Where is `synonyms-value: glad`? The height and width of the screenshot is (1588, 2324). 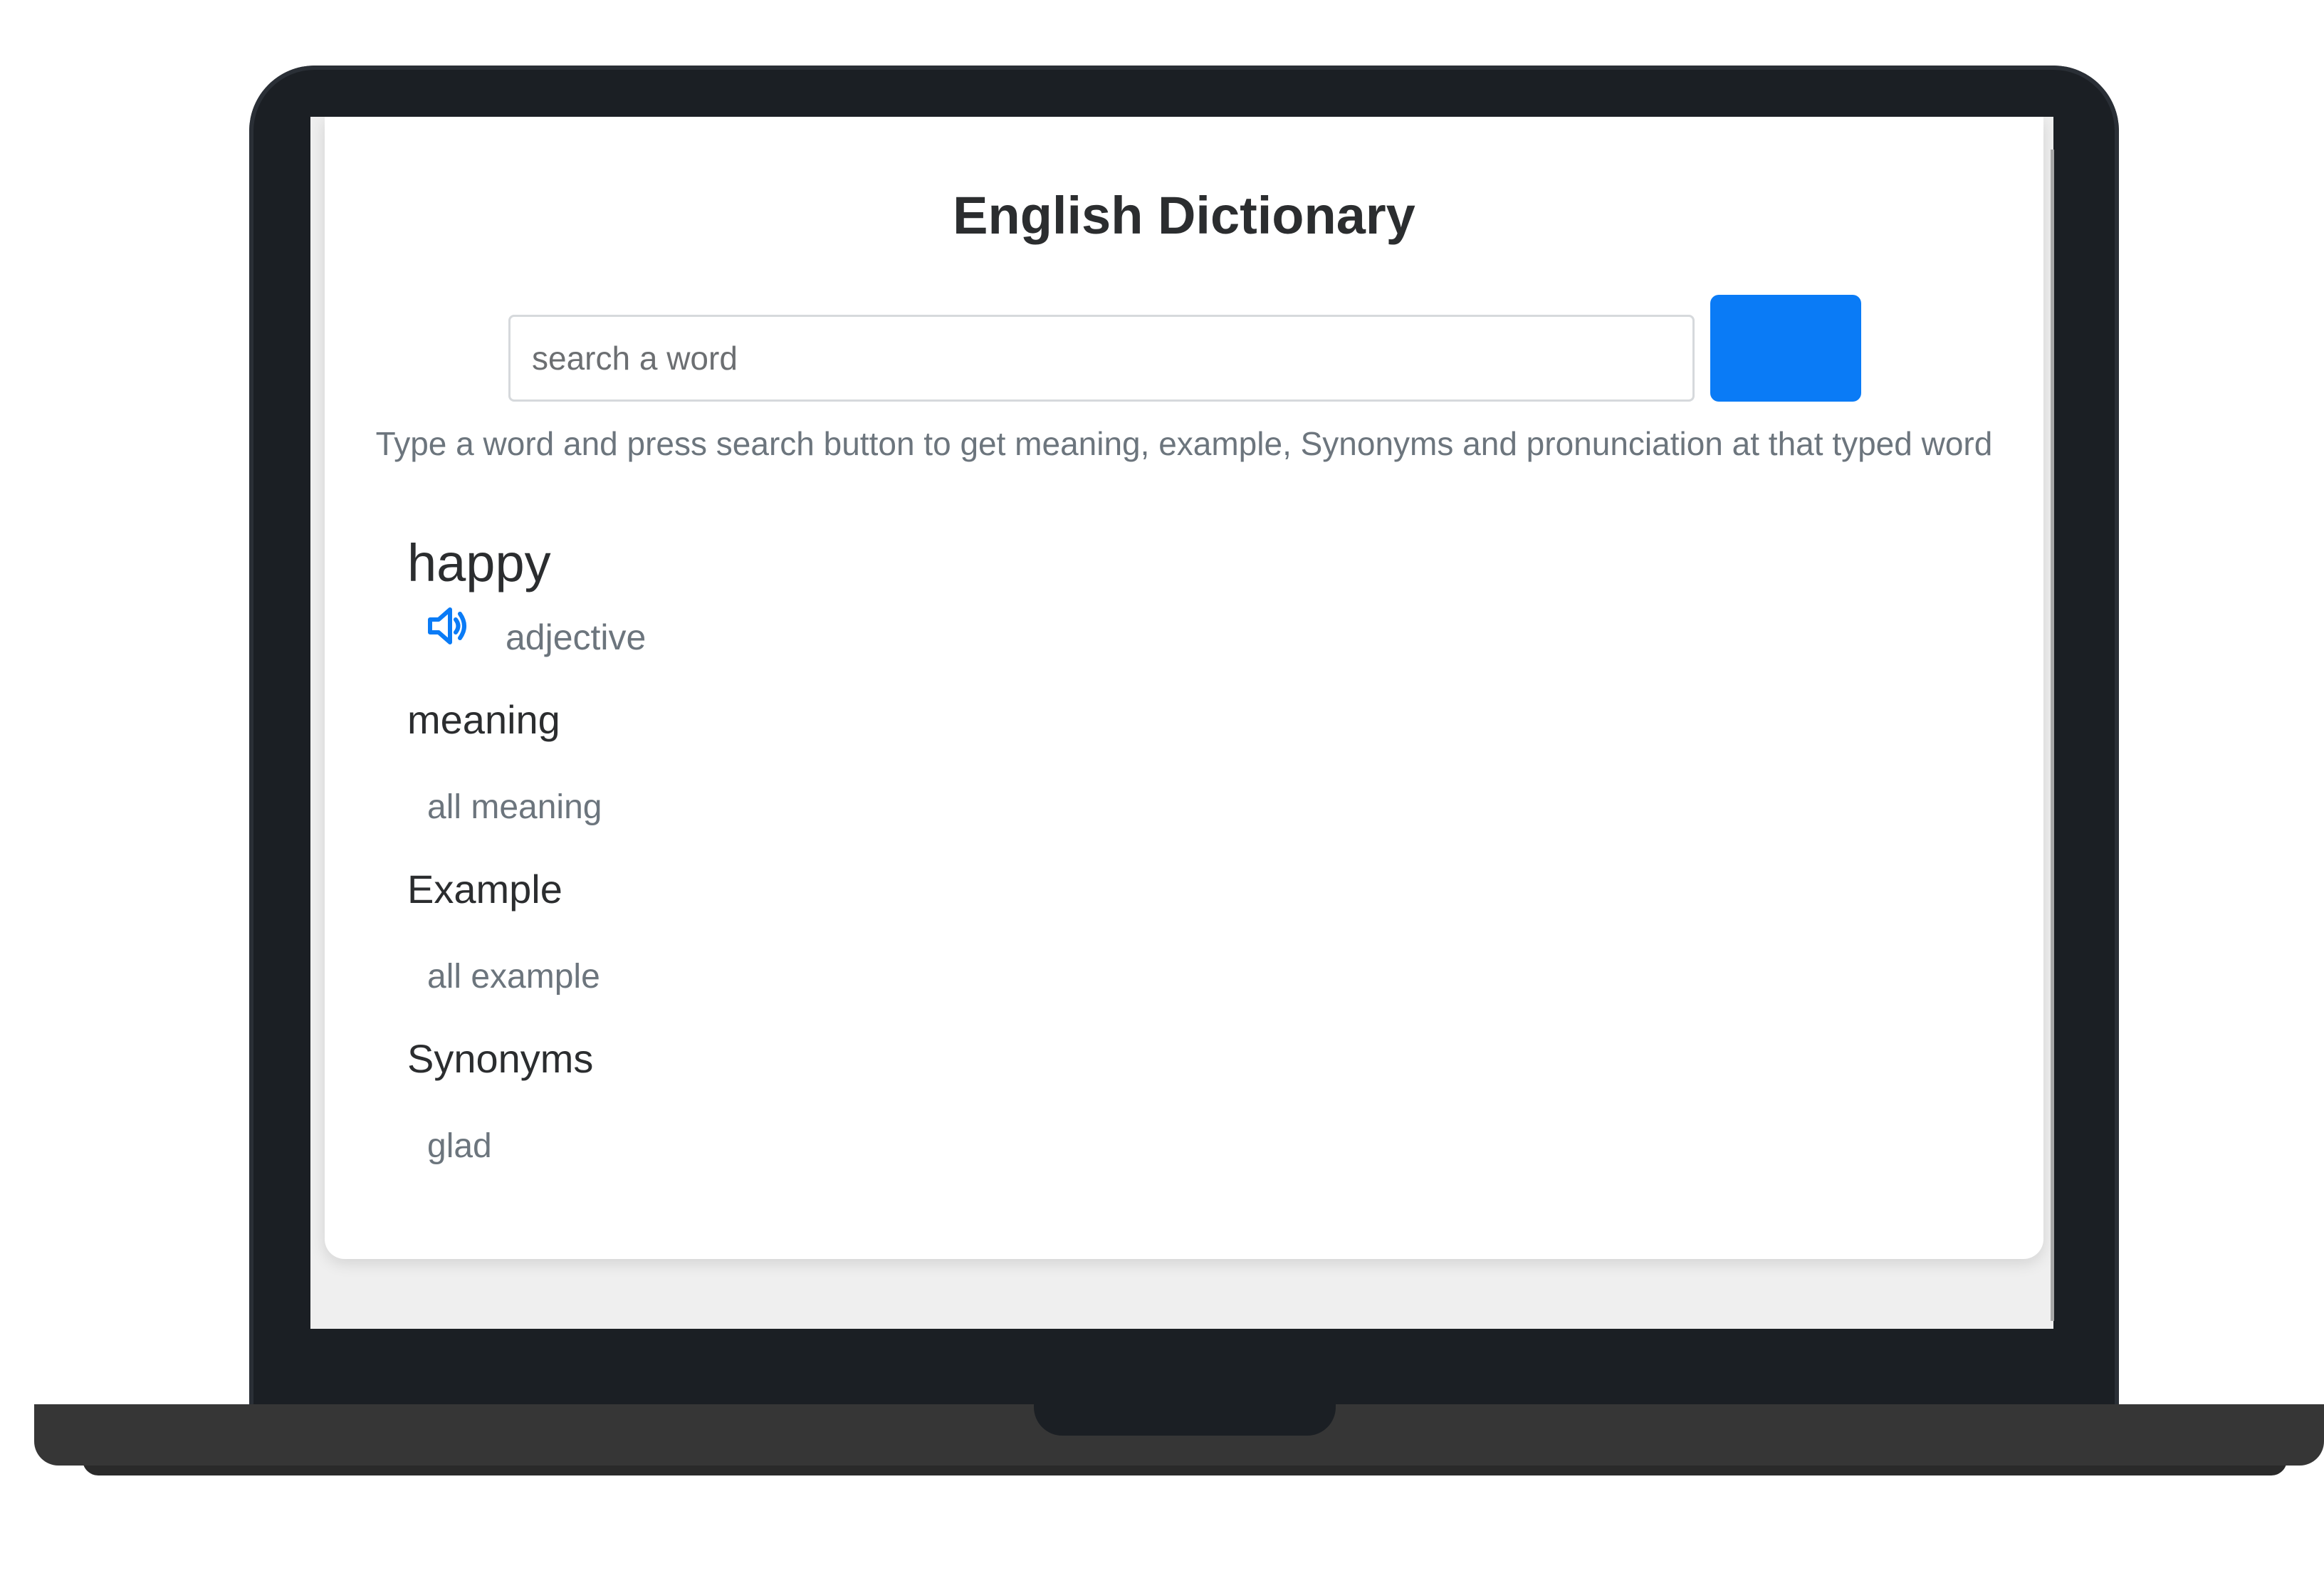 synonyms-value: glad is located at coordinates (459, 1146).